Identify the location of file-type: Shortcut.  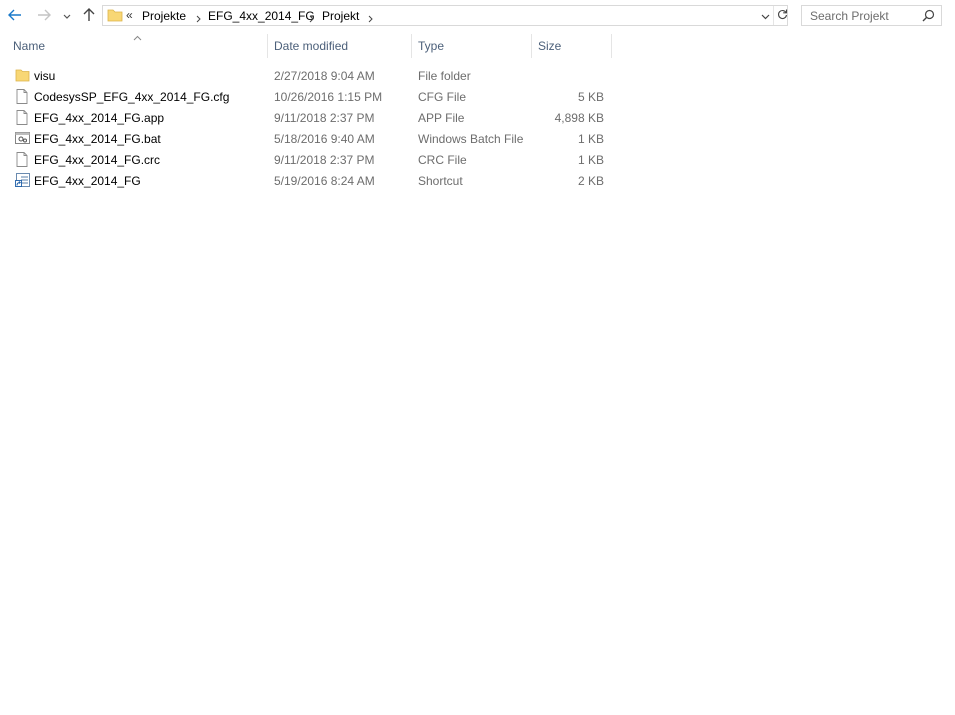
(440, 181).